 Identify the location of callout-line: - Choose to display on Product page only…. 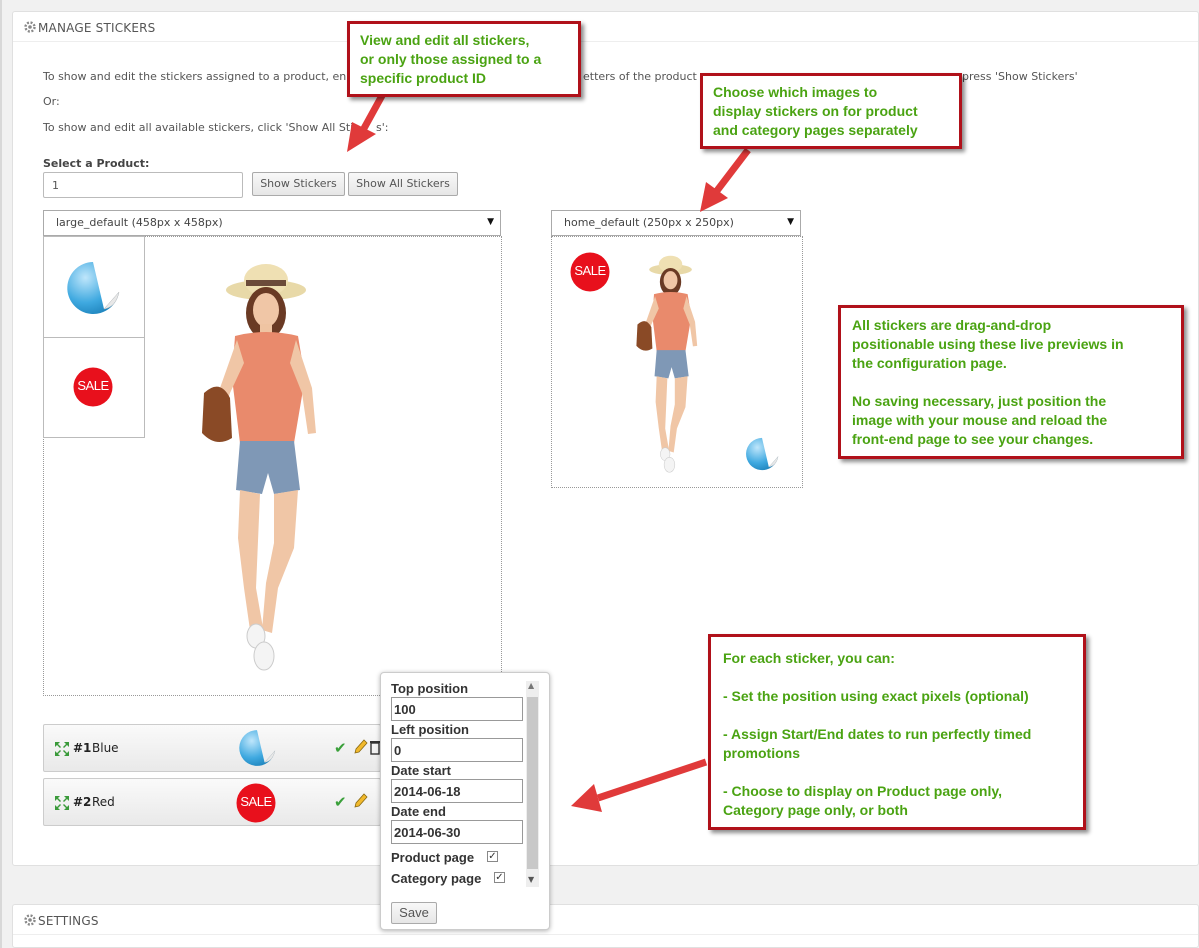
(862, 791).